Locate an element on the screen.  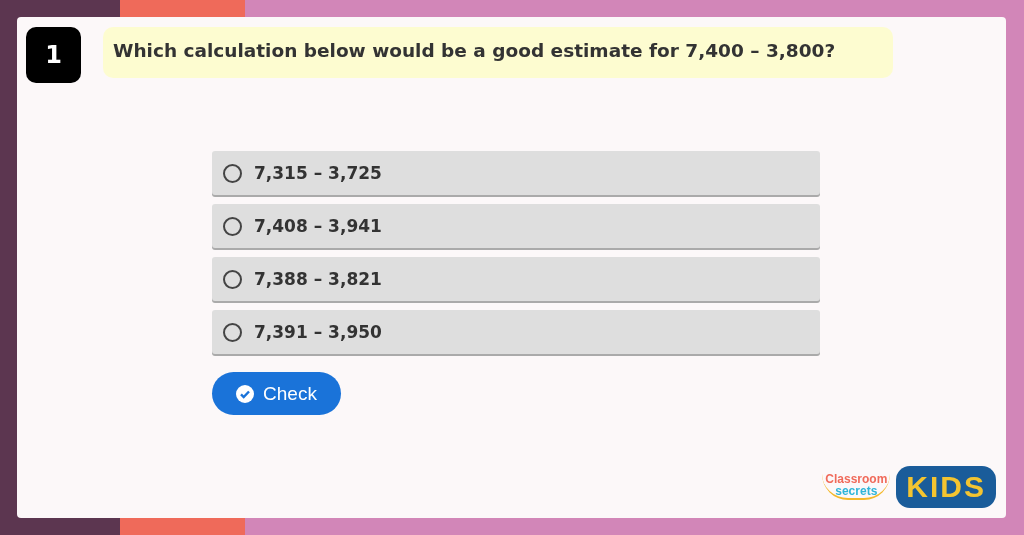
answer-option: 7,408 – 3,941 is located at coordinates (516, 226).